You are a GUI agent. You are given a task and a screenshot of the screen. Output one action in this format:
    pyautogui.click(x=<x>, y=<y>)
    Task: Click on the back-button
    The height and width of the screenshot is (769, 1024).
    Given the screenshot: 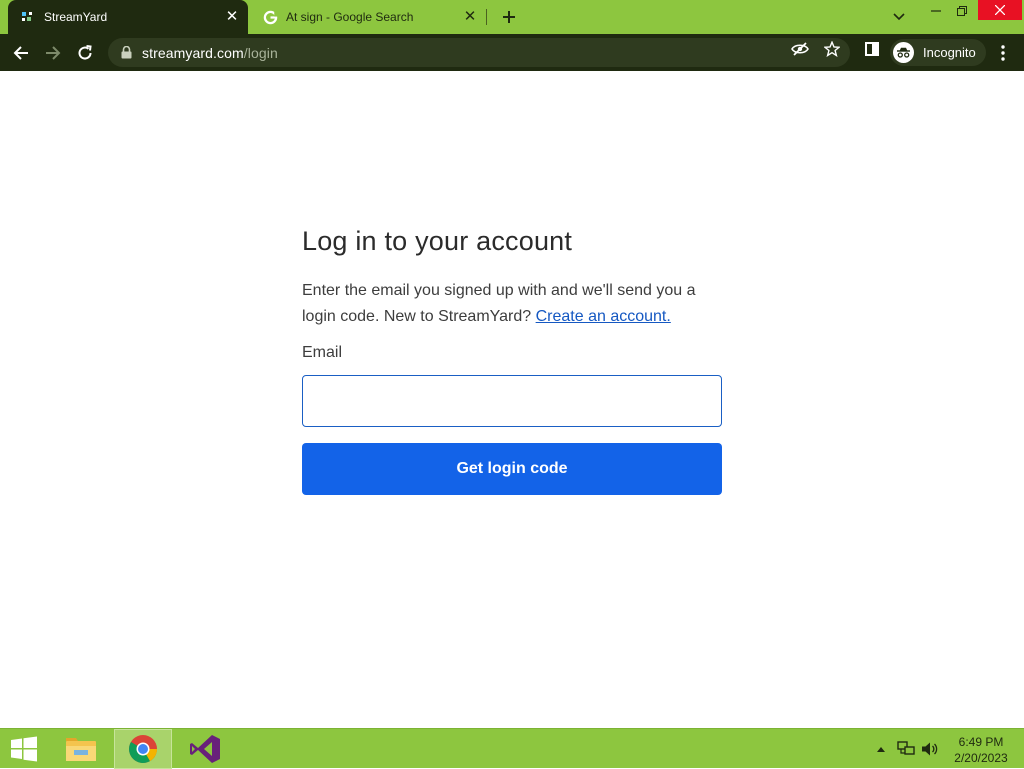 What is the action you would take?
    pyautogui.click(x=21, y=53)
    